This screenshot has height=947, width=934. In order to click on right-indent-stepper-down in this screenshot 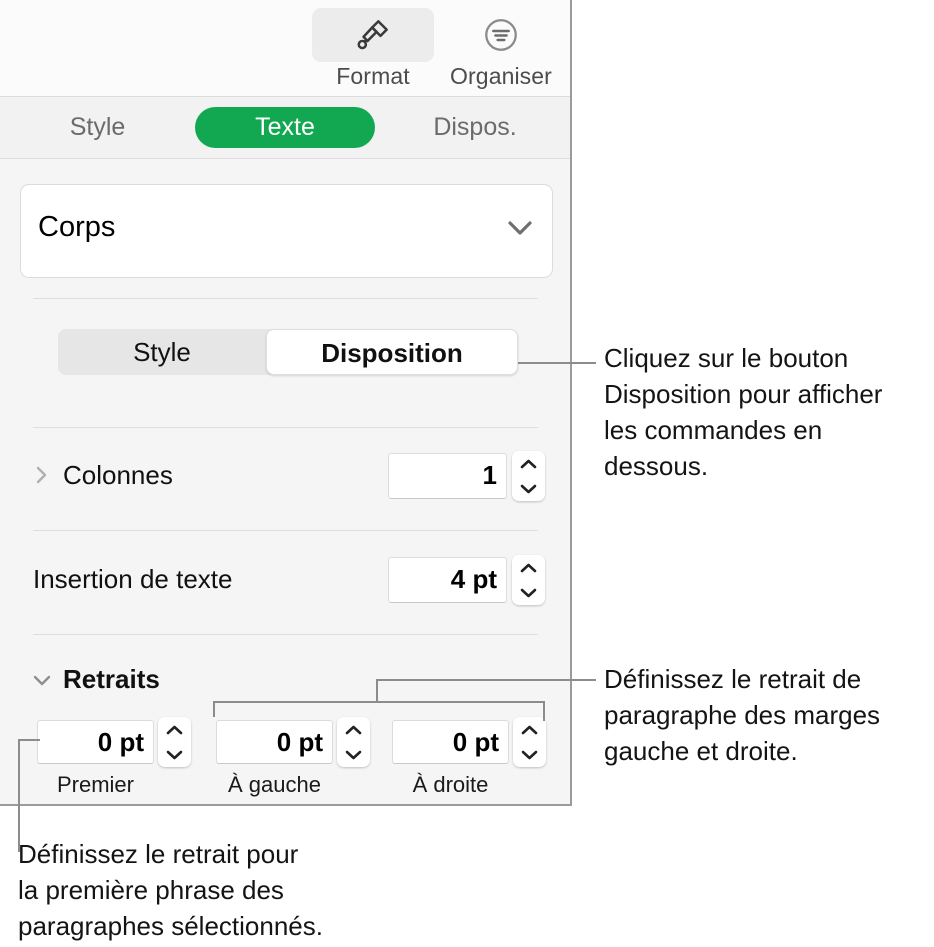, I will do `click(529, 754)`.